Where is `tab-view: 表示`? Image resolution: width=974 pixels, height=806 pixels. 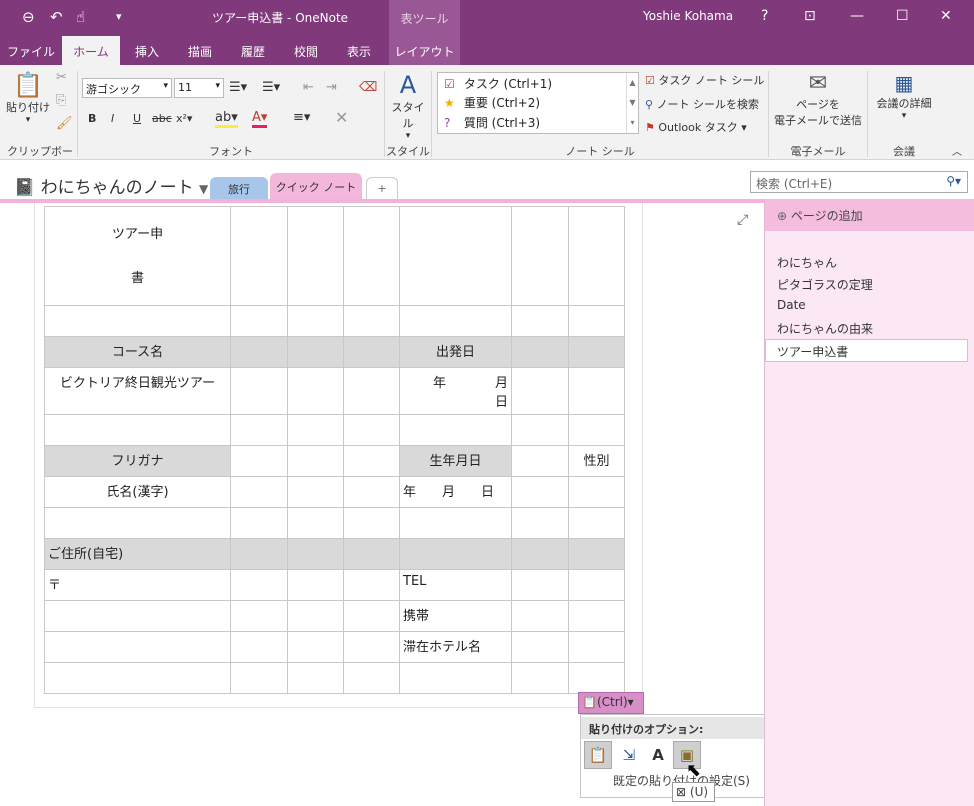
tab-view: 表示 is located at coordinates (359, 50).